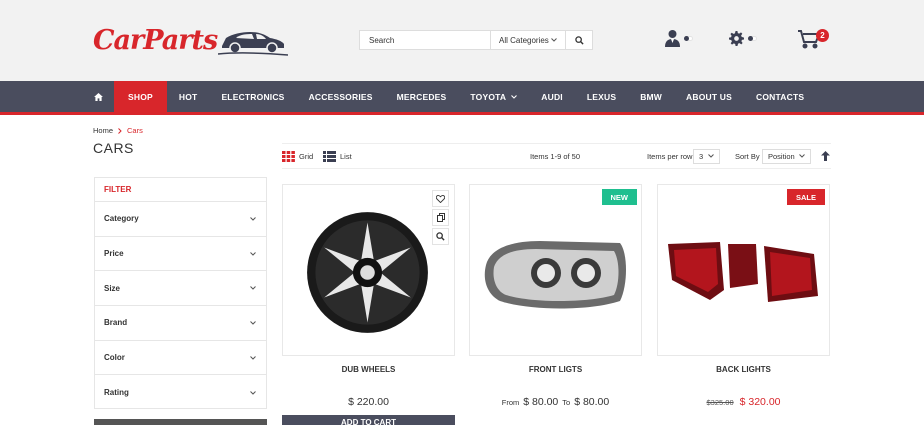  What do you see at coordinates (601, 96) in the screenshot?
I see `nav-lexus: LEXUS` at bounding box center [601, 96].